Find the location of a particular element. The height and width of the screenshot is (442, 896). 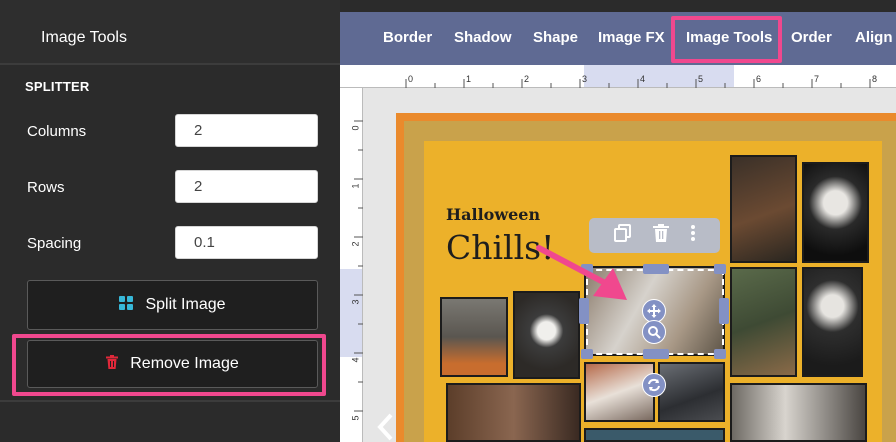

ruler-top-3: 3 is located at coordinates (585, 79).